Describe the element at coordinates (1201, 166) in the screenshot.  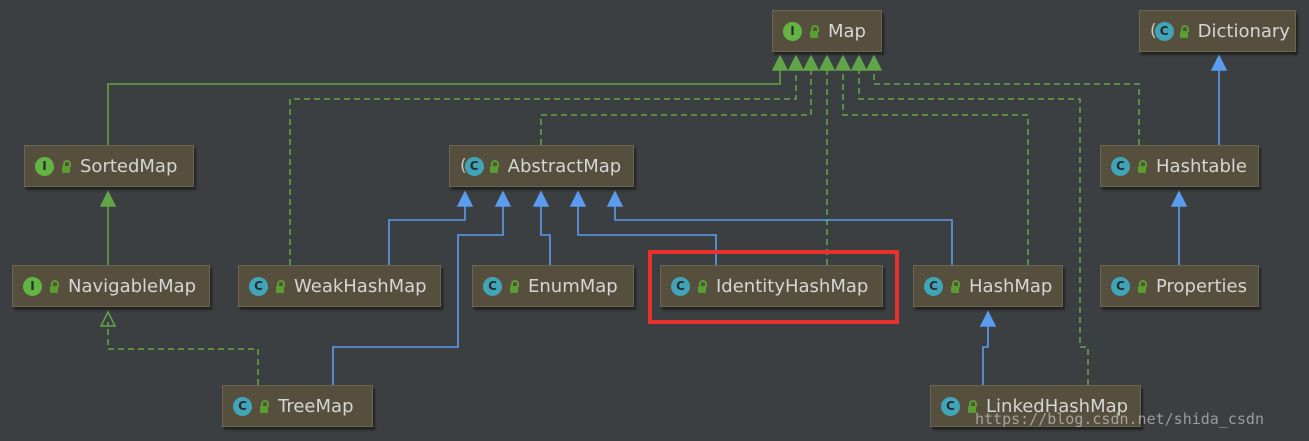
I see `node-label: Hashtable` at that location.